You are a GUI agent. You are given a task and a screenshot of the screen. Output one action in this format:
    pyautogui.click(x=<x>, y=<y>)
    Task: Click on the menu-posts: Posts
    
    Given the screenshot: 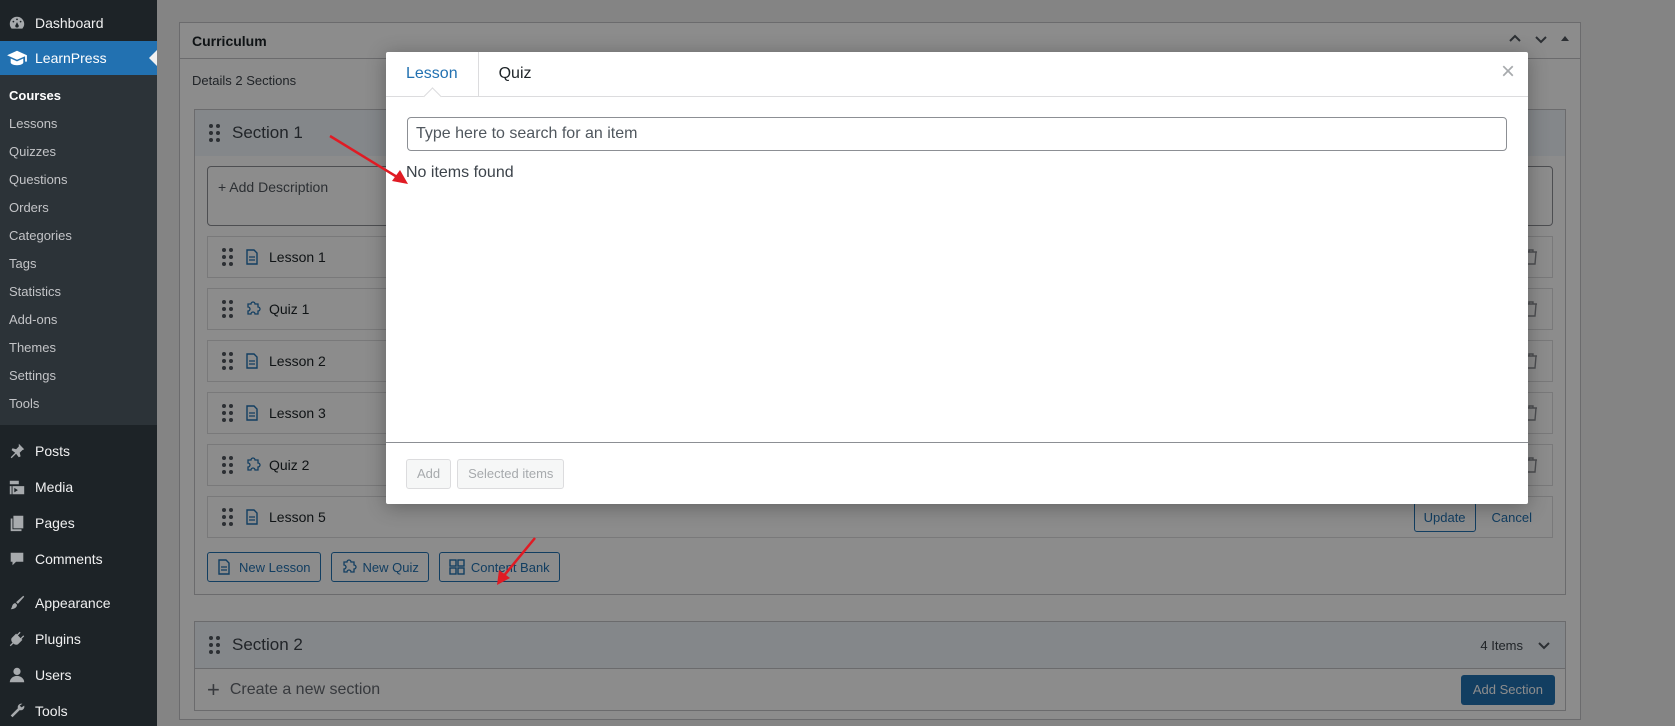 What is the action you would take?
    pyautogui.click(x=78, y=451)
    